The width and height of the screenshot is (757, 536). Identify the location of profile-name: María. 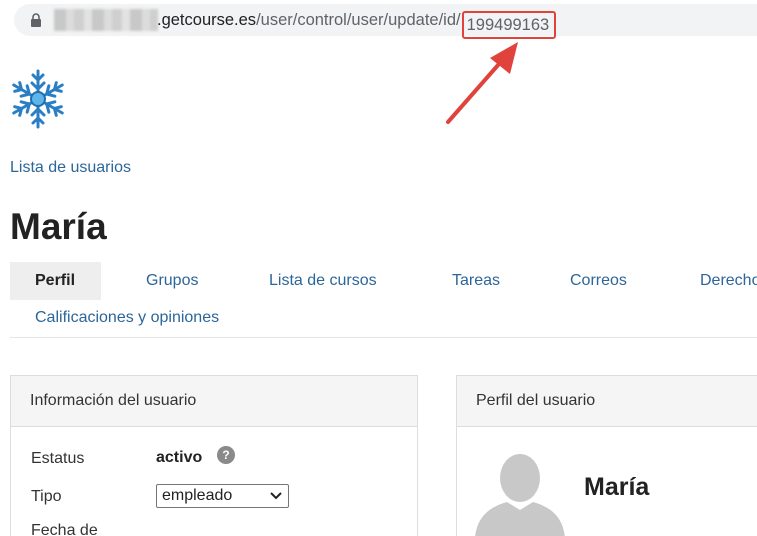
(617, 487).